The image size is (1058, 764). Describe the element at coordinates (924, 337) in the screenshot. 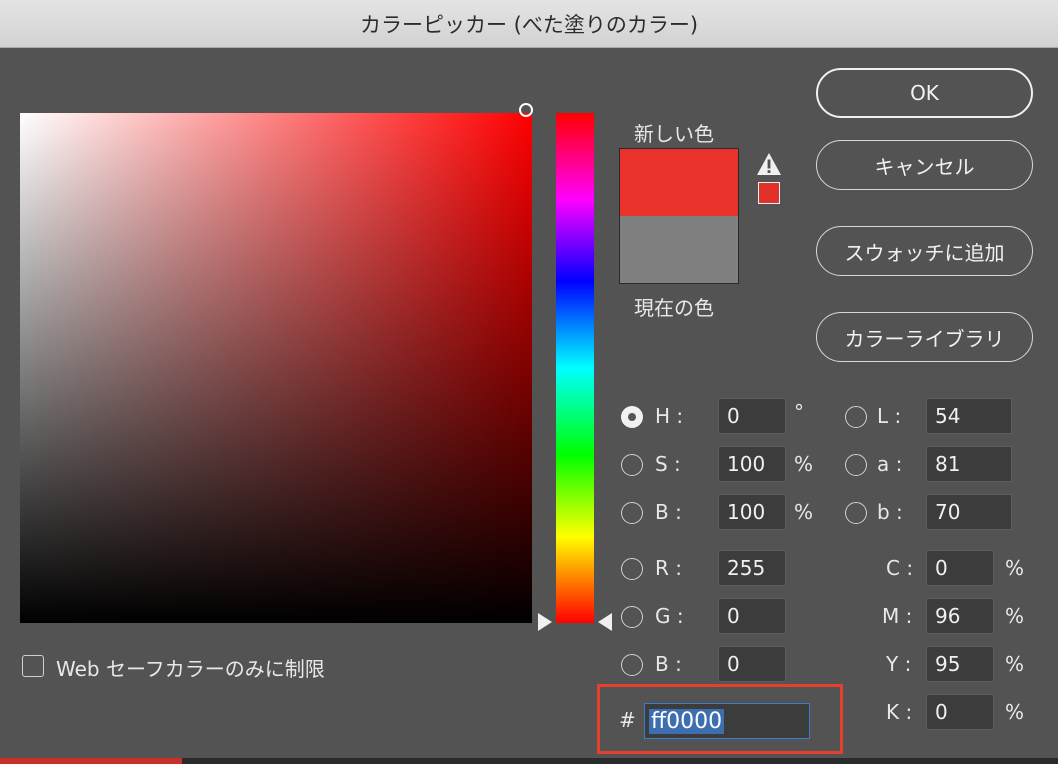

I see `color-libraries-button: カラーライブラリ` at that location.